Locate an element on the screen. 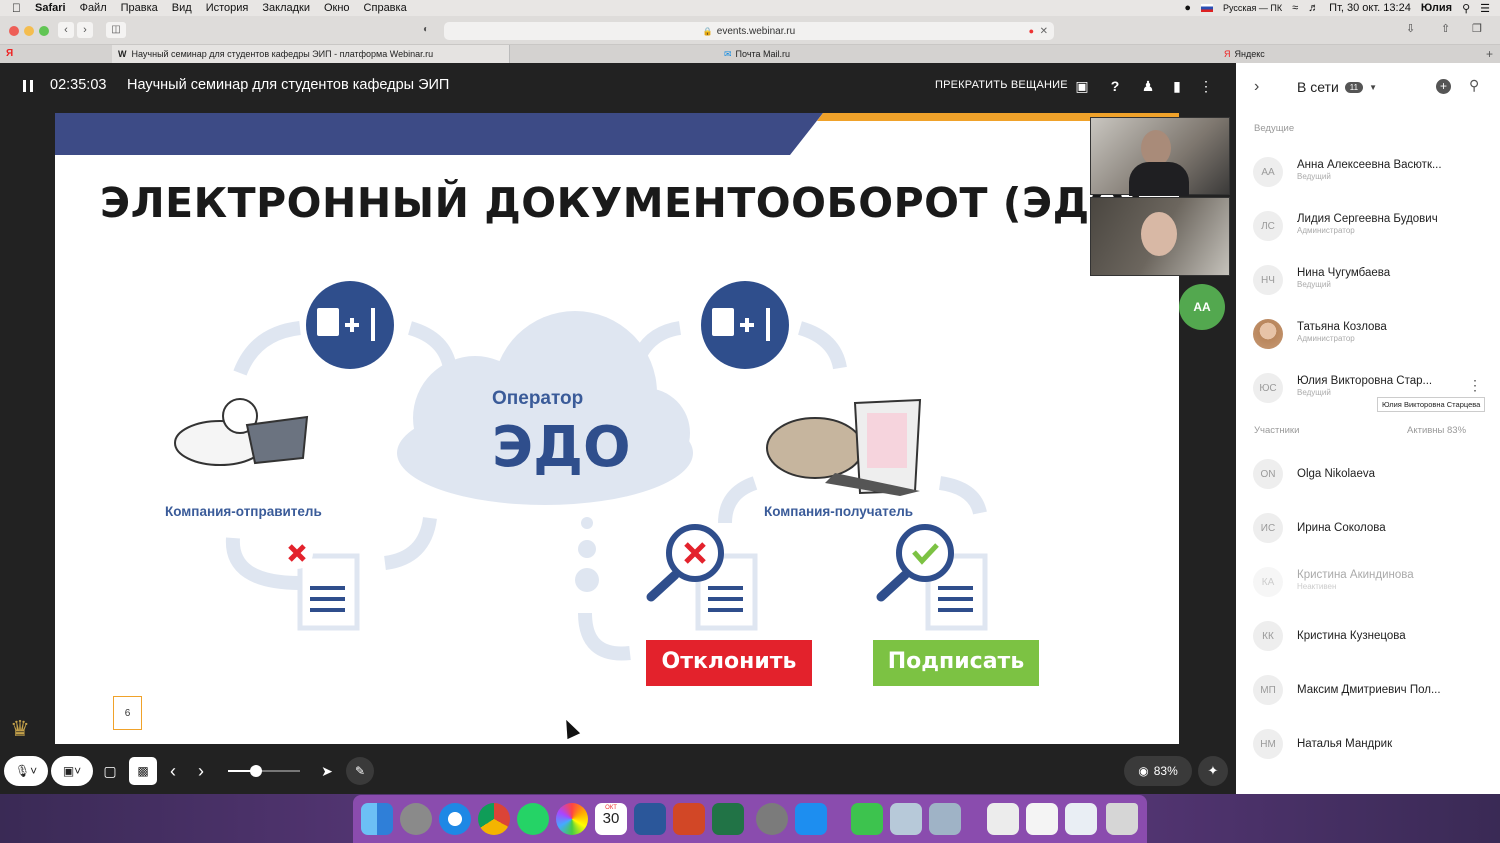  close-window-button is located at coordinates (14, 31).